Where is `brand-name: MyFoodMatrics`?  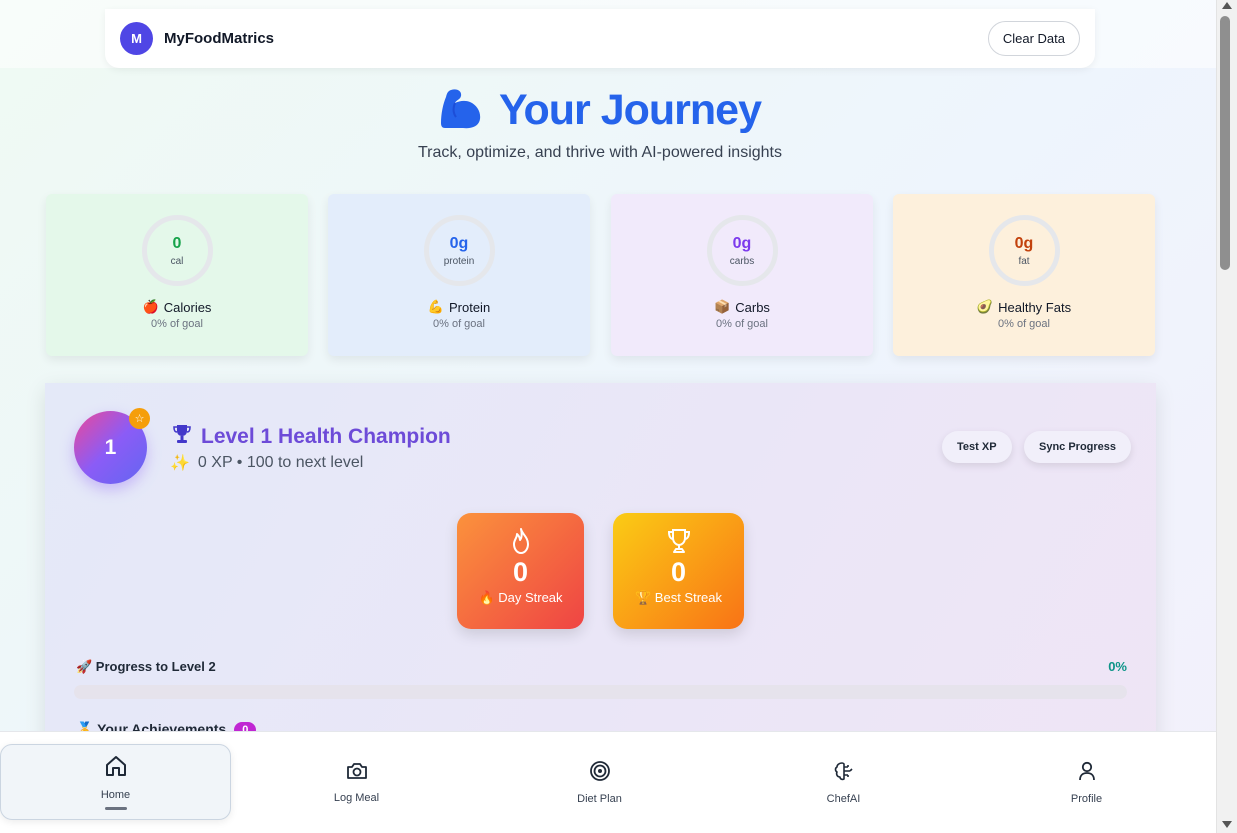 brand-name: MyFoodMatrics is located at coordinates (219, 38).